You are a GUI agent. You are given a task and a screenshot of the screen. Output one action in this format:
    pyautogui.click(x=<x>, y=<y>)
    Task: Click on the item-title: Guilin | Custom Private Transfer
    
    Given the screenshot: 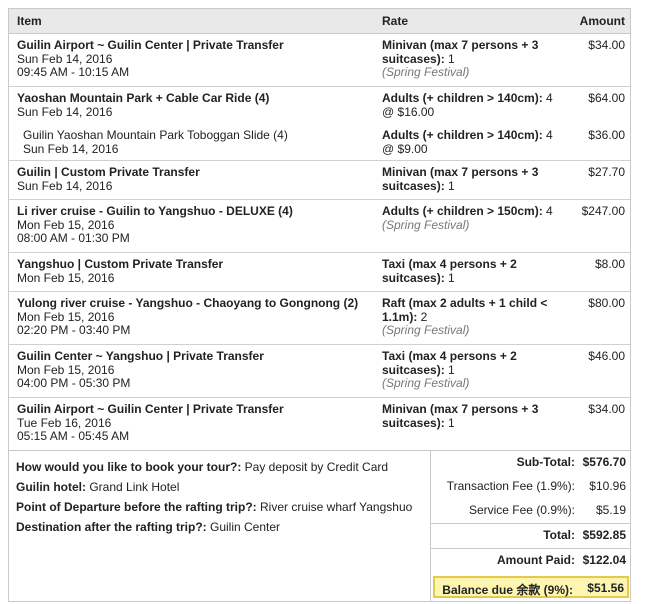 What is the action you would take?
    pyautogui.click(x=108, y=172)
    